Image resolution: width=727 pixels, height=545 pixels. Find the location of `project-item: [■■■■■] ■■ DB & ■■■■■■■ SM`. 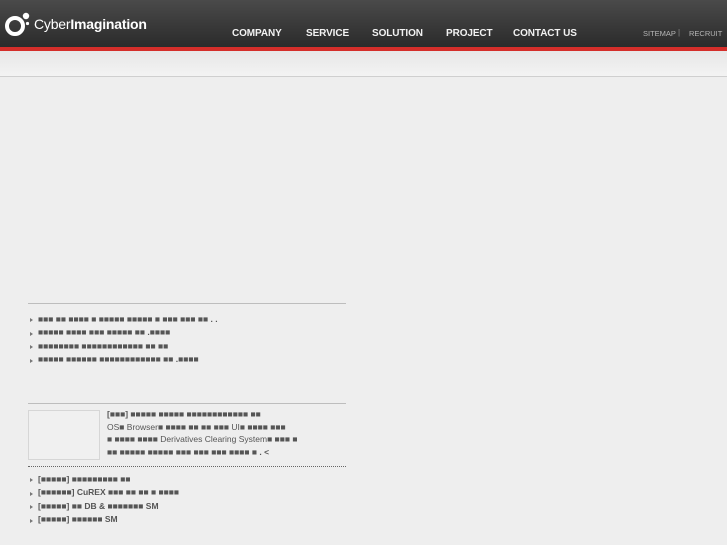

project-item: [■■■■■] ■■ DB & ■■■■■■■ SM is located at coordinates (190, 506).